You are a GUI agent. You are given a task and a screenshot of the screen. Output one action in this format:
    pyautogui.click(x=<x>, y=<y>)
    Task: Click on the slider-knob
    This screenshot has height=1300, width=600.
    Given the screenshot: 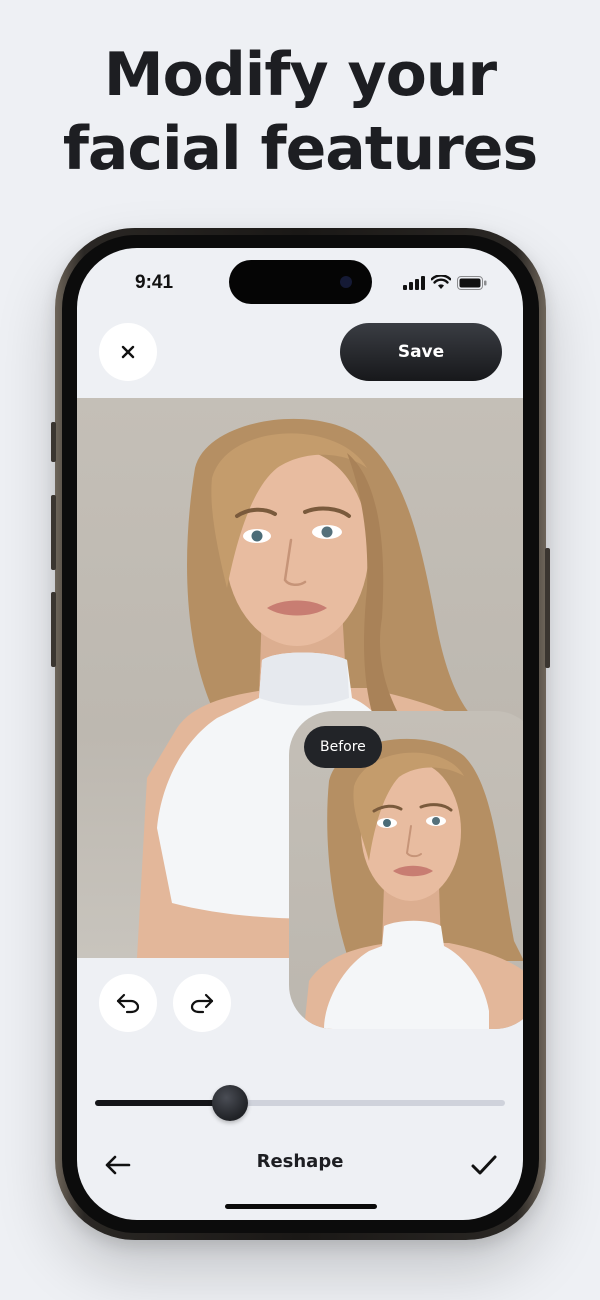 What is the action you would take?
    pyautogui.click(x=230, y=1103)
    